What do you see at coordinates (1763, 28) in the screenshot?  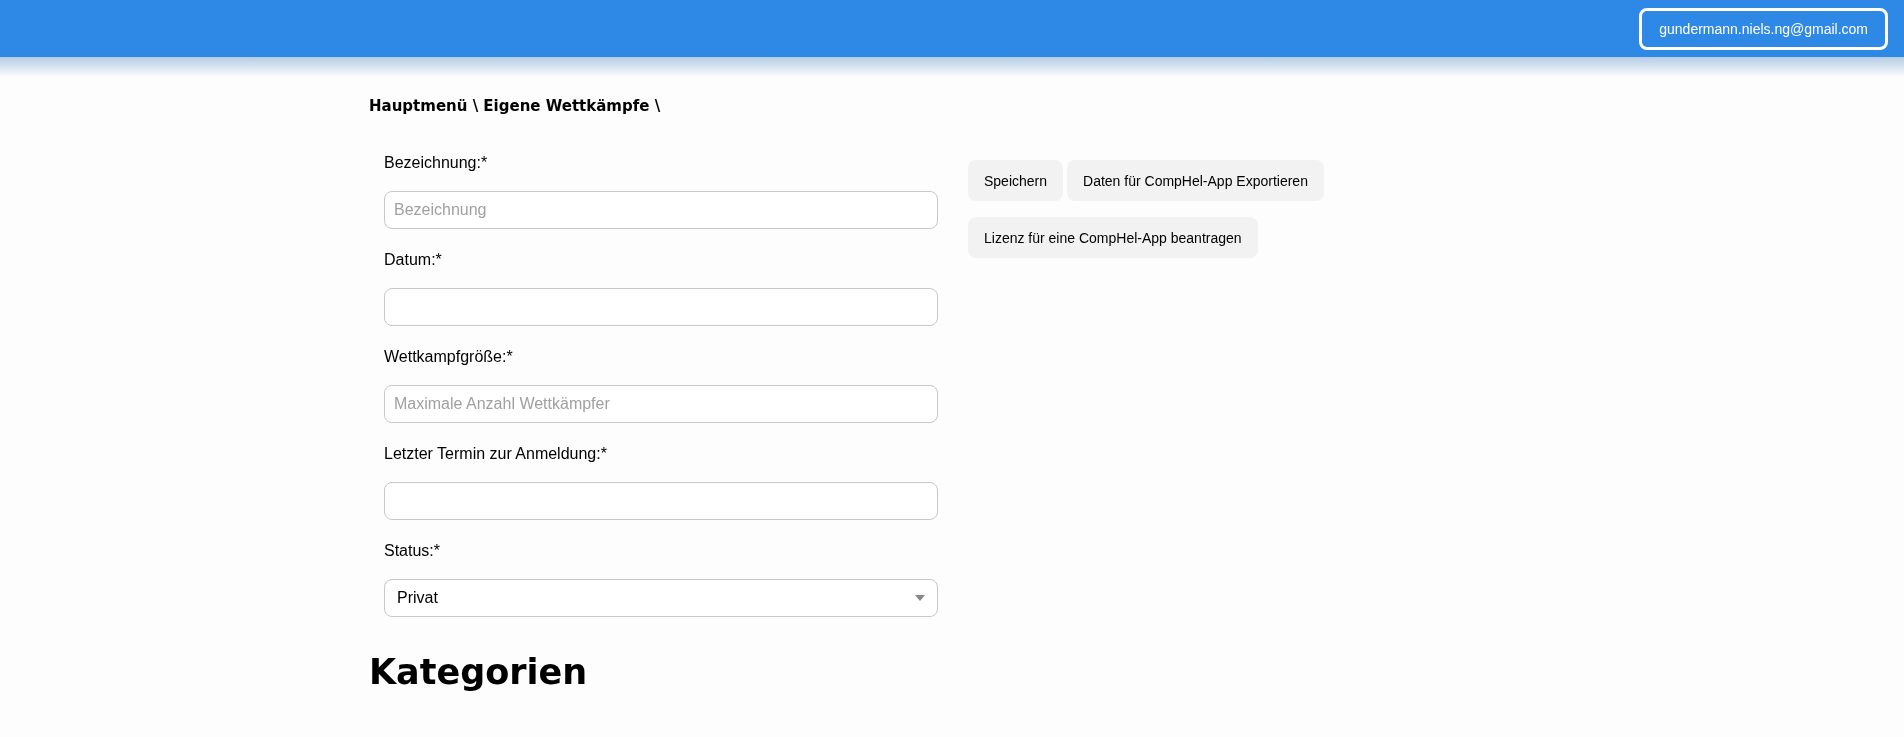 I see `user-account-button: gundermann.niels.ng@gmail.com` at bounding box center [1763, 28].